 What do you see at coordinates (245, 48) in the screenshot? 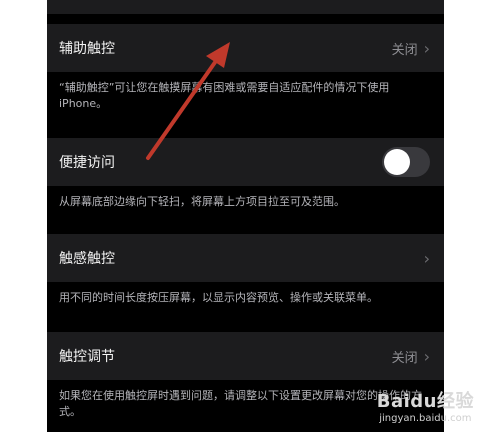
I see `assistive-touch-row: 辅助触控 关闭 ›` at bounding box center [245, 48].